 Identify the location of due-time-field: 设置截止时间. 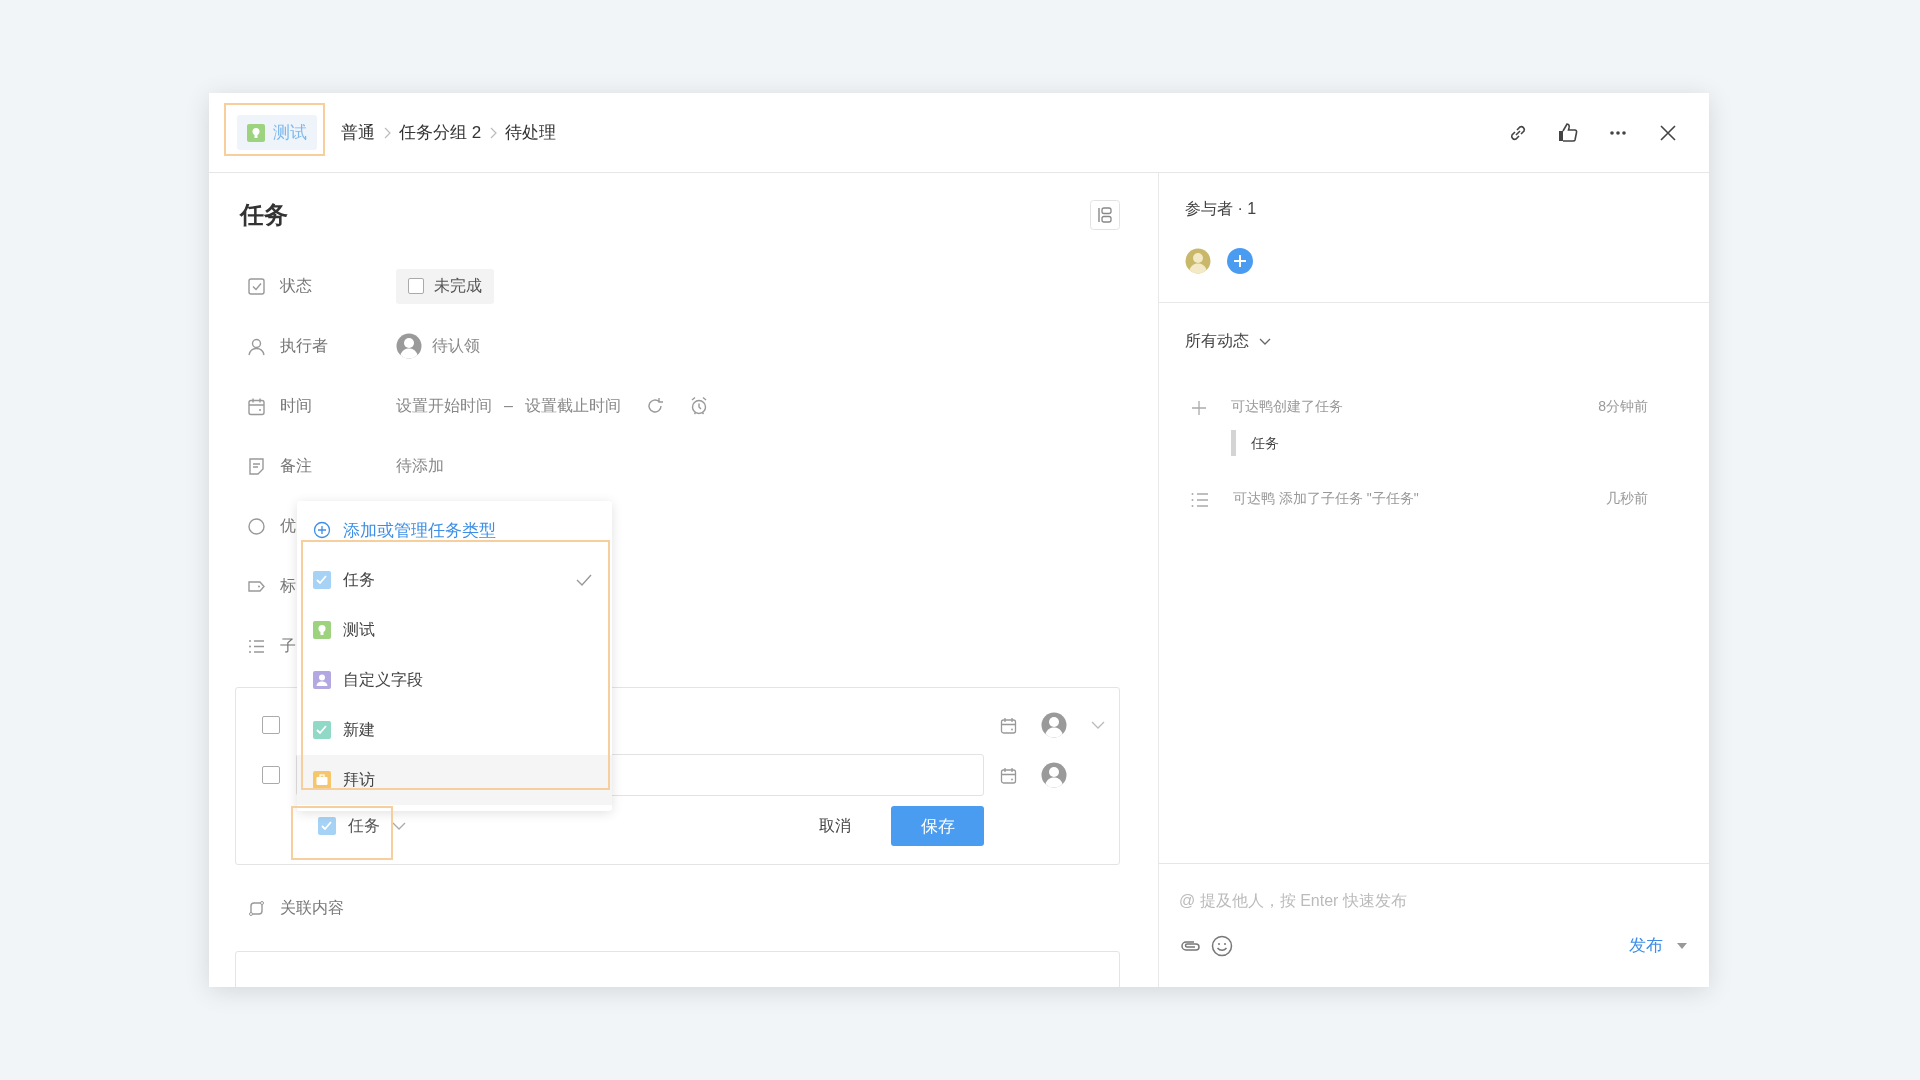
(572, 406).